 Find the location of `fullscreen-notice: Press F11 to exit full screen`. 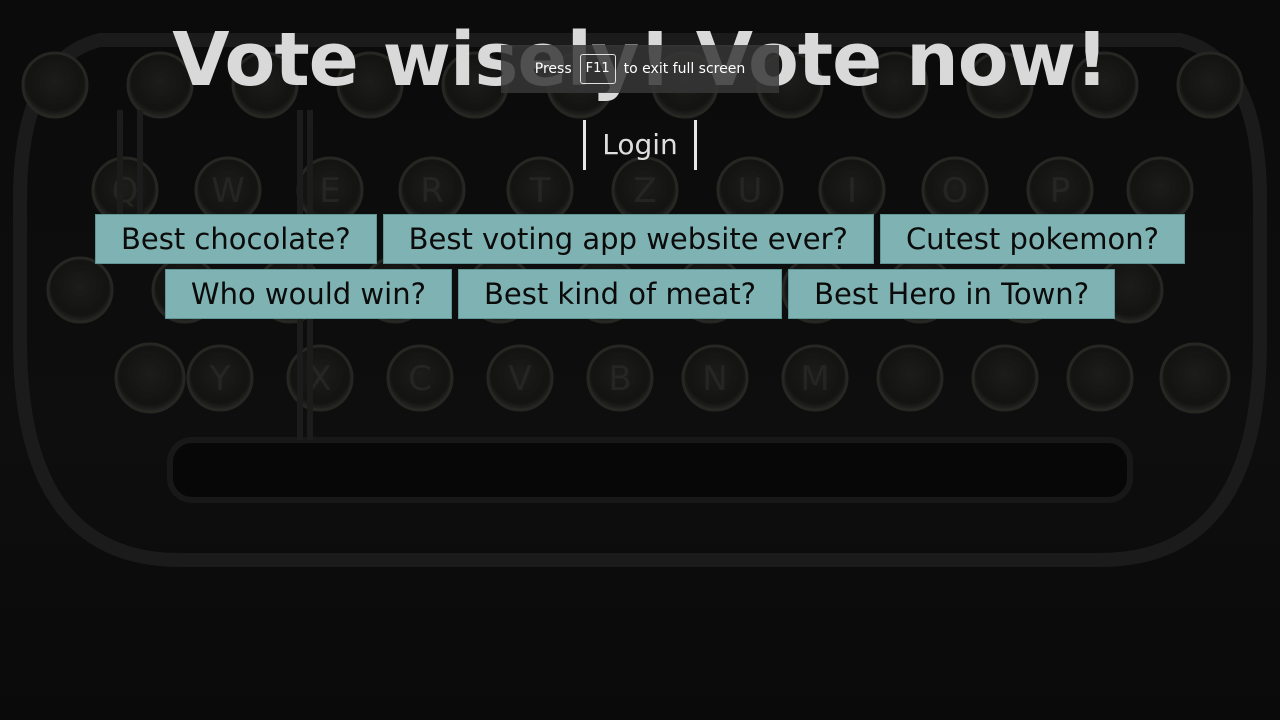

fullscreen-notice: Press F11 to exit full screen is located at coordinates (640, 69).